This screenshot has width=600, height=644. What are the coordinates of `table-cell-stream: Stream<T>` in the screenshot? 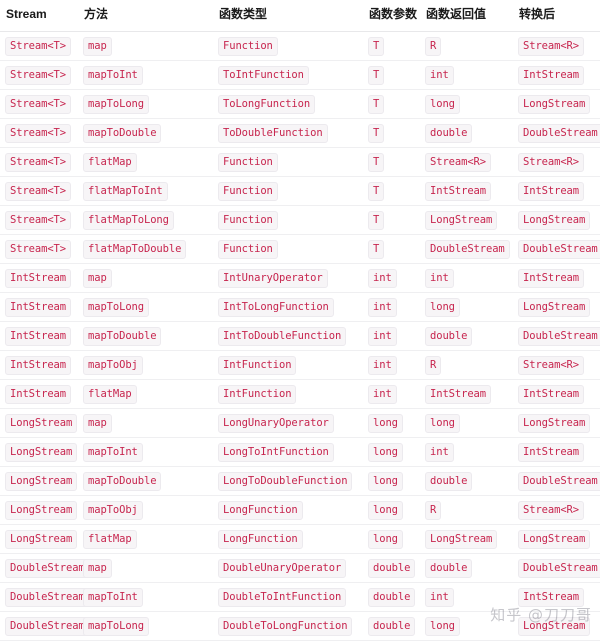 It's located at (39, 133).